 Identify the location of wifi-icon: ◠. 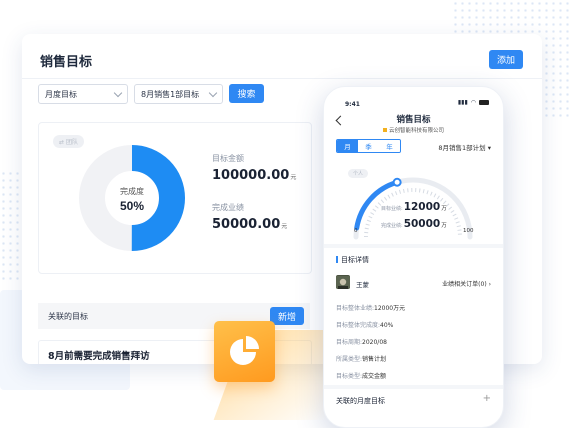
(473, 102).